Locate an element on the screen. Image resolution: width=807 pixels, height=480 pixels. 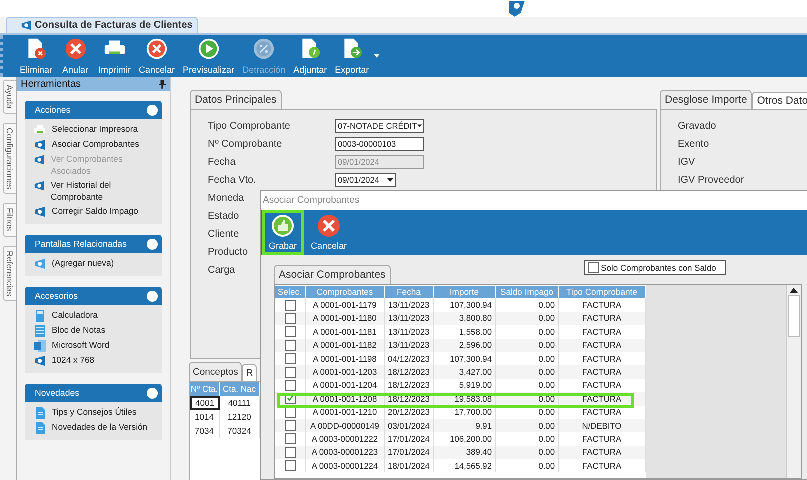
toolbar-button: Previsualizar is located at coordinates (209, 56).